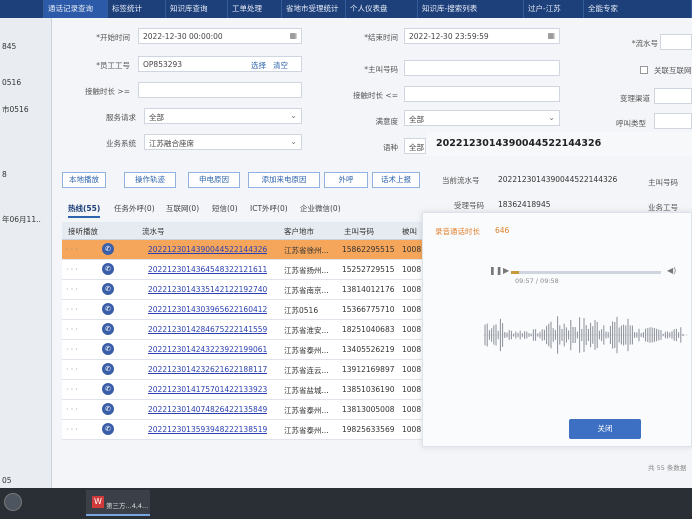  I want to click on local-play-button: 本地播放, so click(84, 180).